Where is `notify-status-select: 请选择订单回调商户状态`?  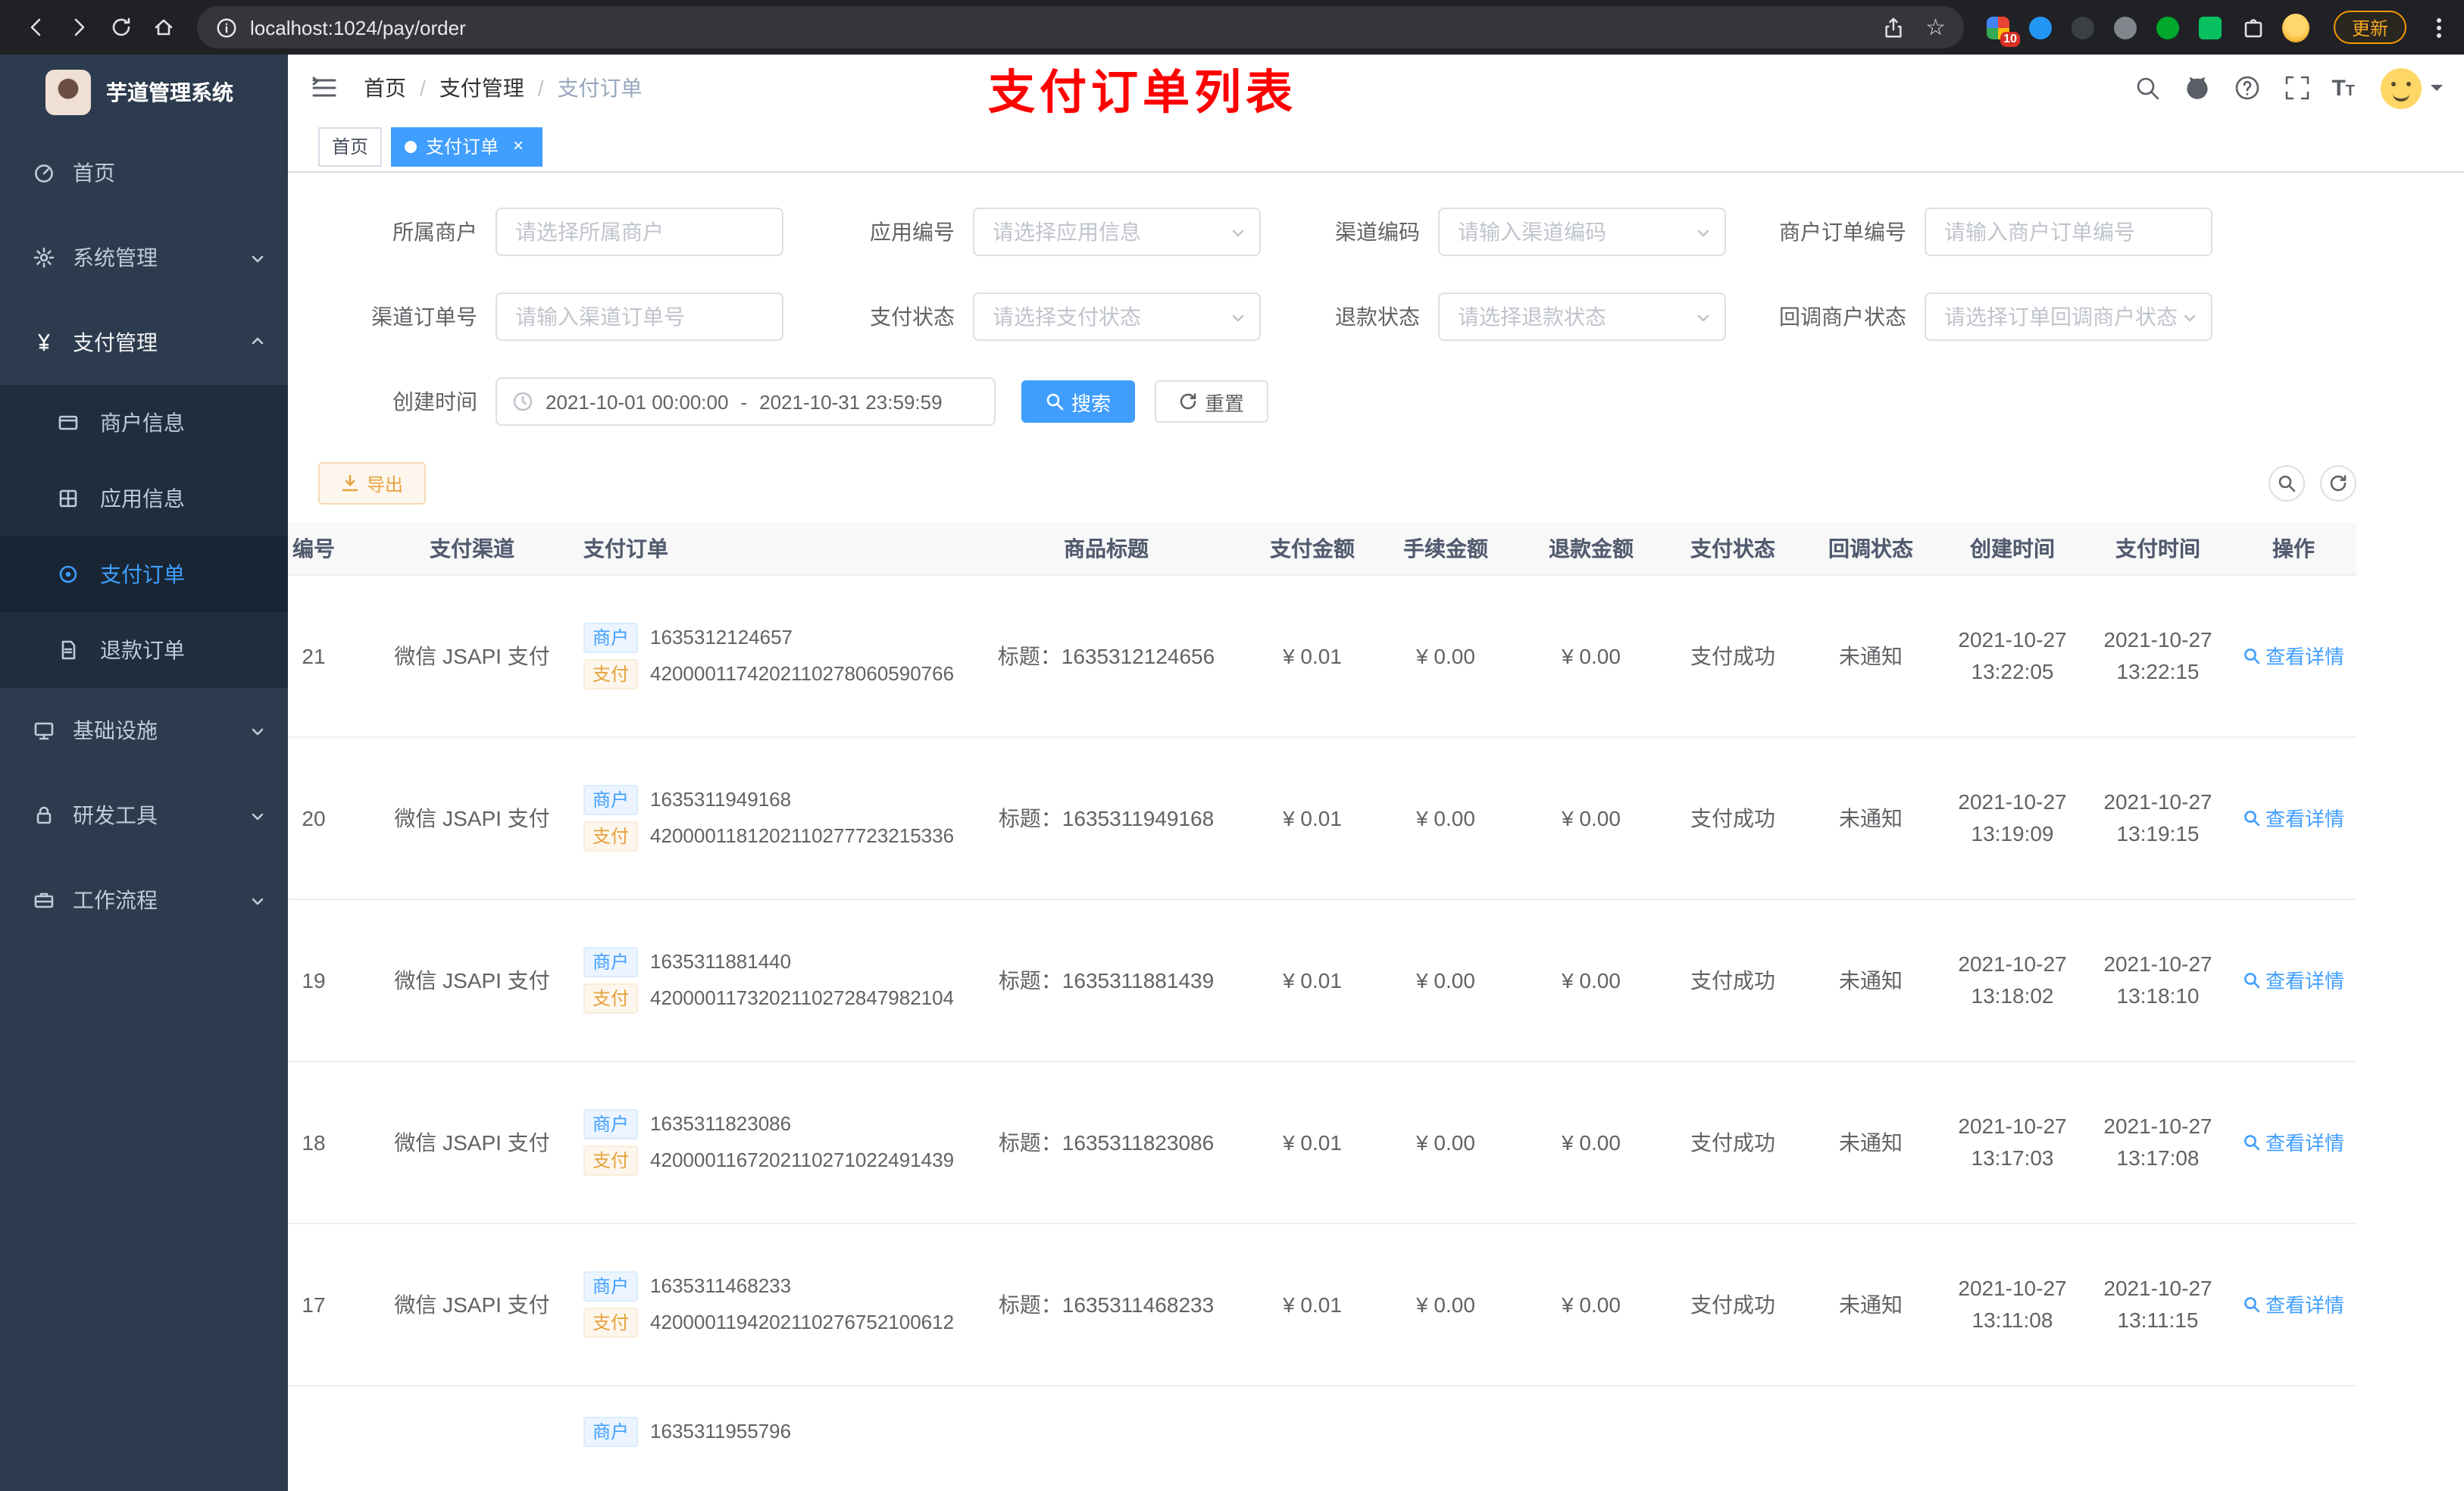 notify-status-select: 请选择订单回调商户状态 is located at coordinates (2068, 316).